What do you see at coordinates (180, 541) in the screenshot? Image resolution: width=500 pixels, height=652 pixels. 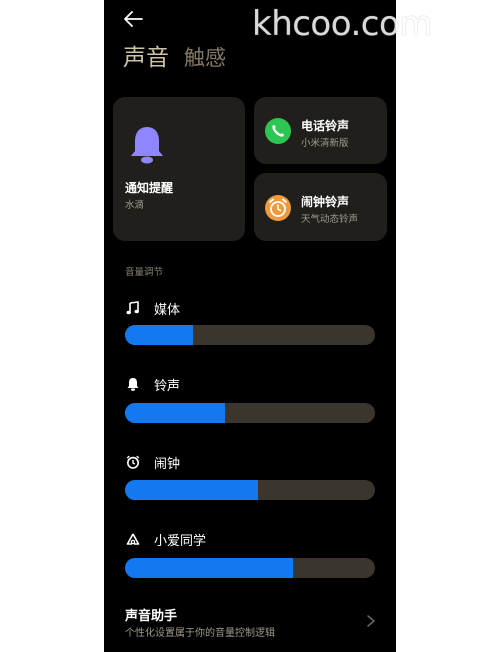 I see `xiaoai-label-text: 小爱同学` at bounding box center [180, 541].